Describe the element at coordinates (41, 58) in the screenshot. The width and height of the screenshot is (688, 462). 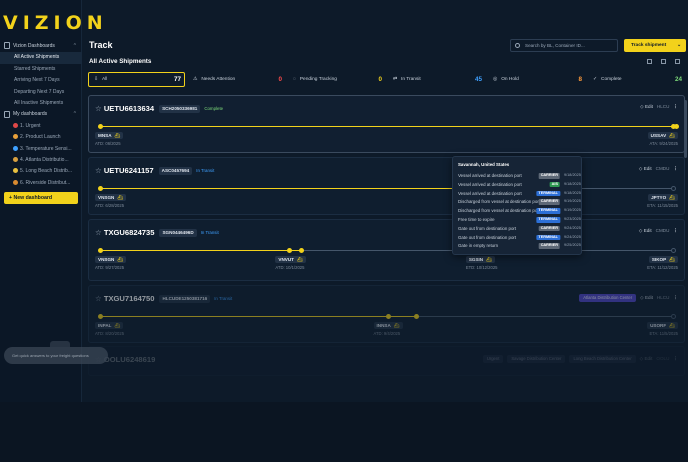
I see `sidebar-item: All Active Shipments` at that location.